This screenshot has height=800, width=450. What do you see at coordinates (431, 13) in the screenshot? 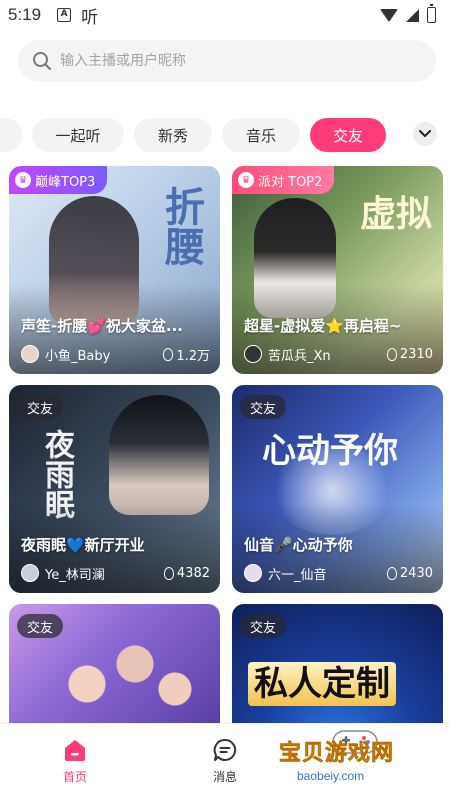
I see `battery-icon` at bounding box center [431, 13].